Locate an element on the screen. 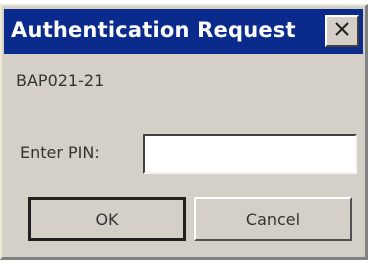 The image size is (370, 266). cancel-button-label: Cancel is located at coordinates (273, 219).